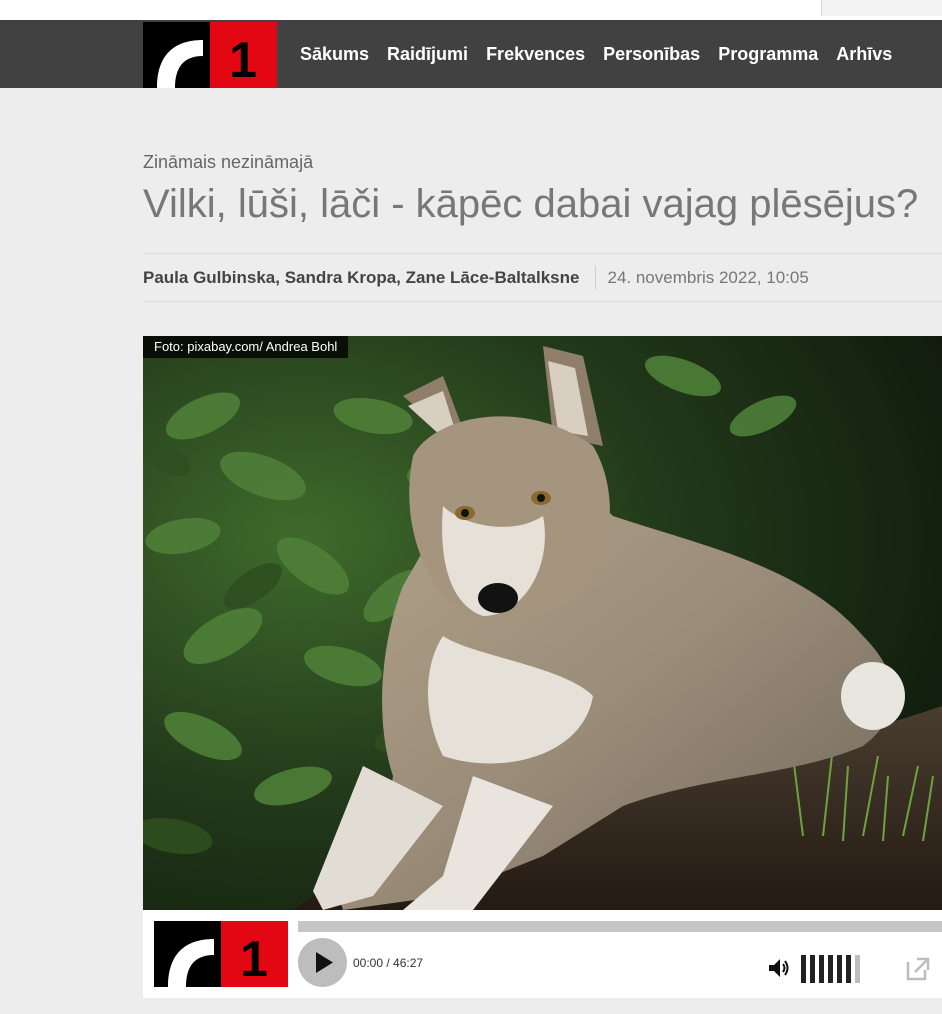 Image resolution: width=942 pixels, height=1014 pixels. What do you see at coordinates (768, 54) in the screenshot?
I see `nav-item-programma: Programma` at bounding box center [768, 54].